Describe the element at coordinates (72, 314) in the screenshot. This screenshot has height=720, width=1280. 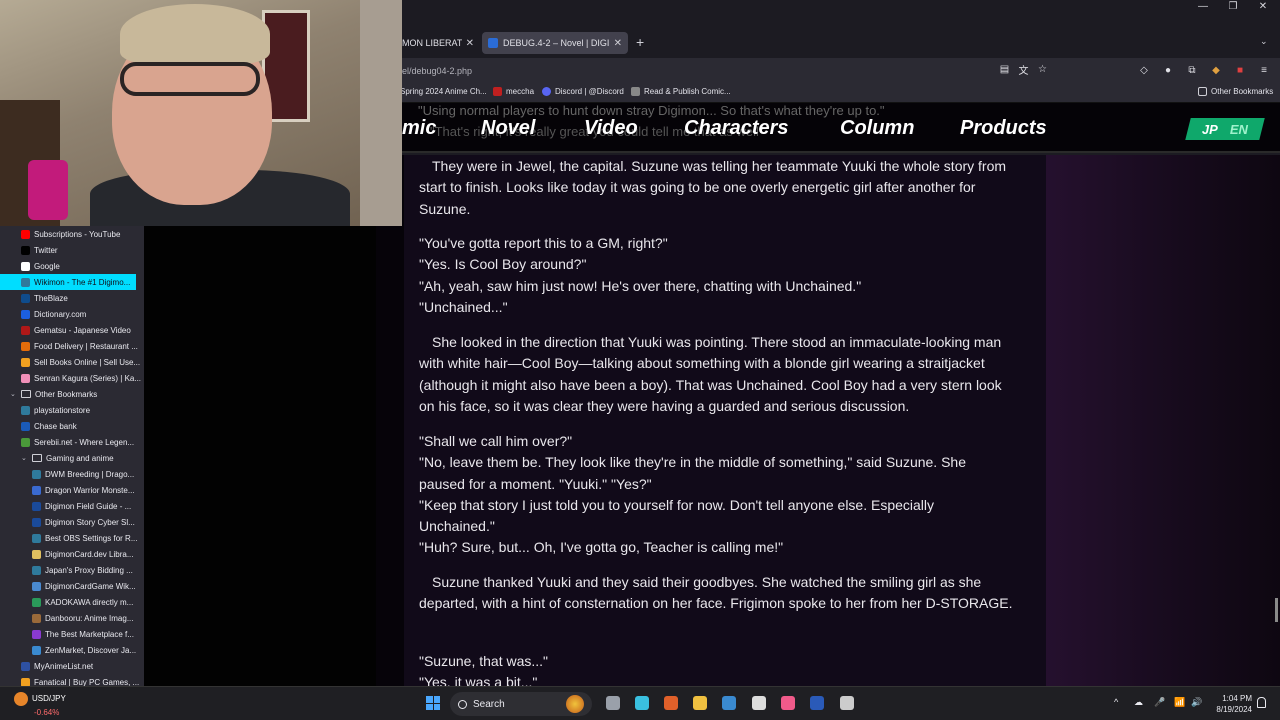
I see `sidebar-bookmark: Dictionary.com` at that location.